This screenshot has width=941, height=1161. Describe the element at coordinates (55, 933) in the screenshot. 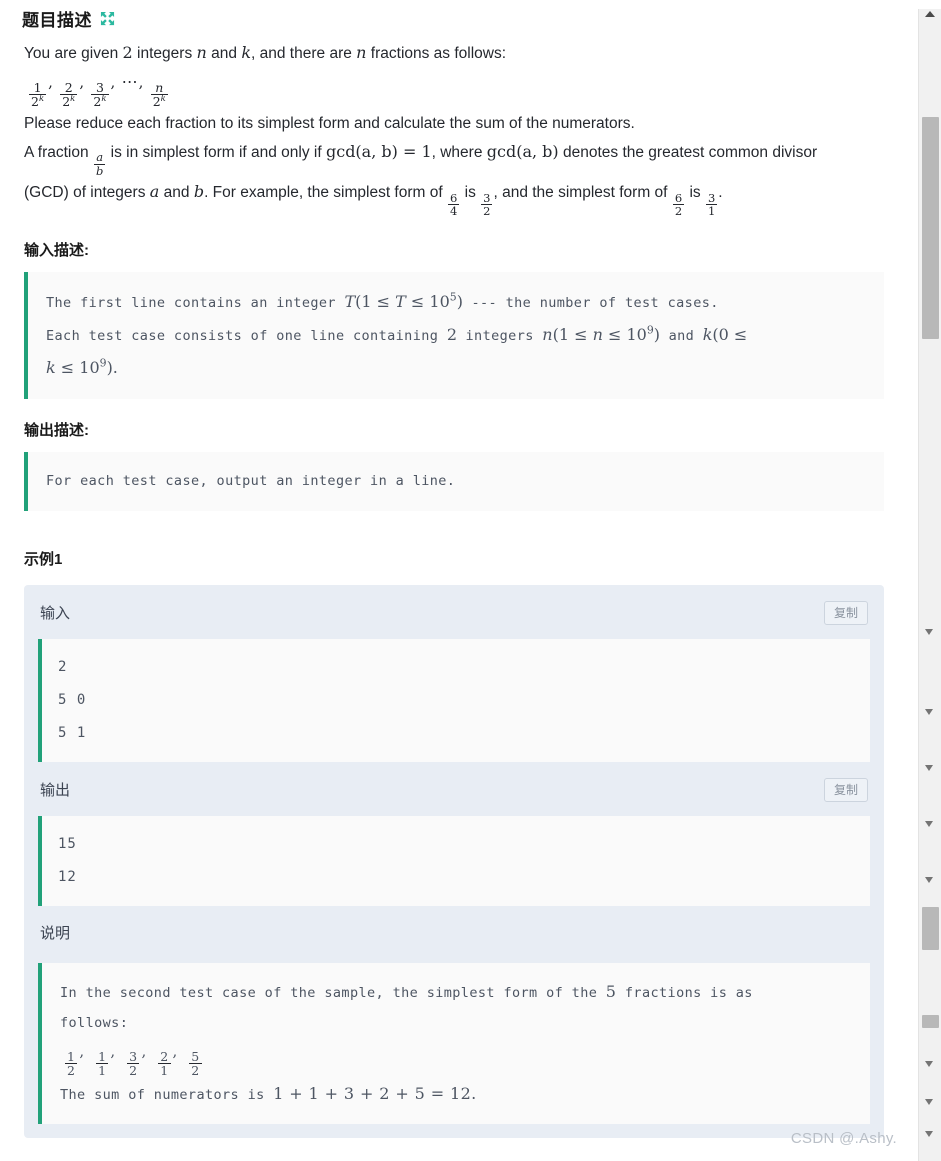

I see `example-note-label: 说明` at that location.